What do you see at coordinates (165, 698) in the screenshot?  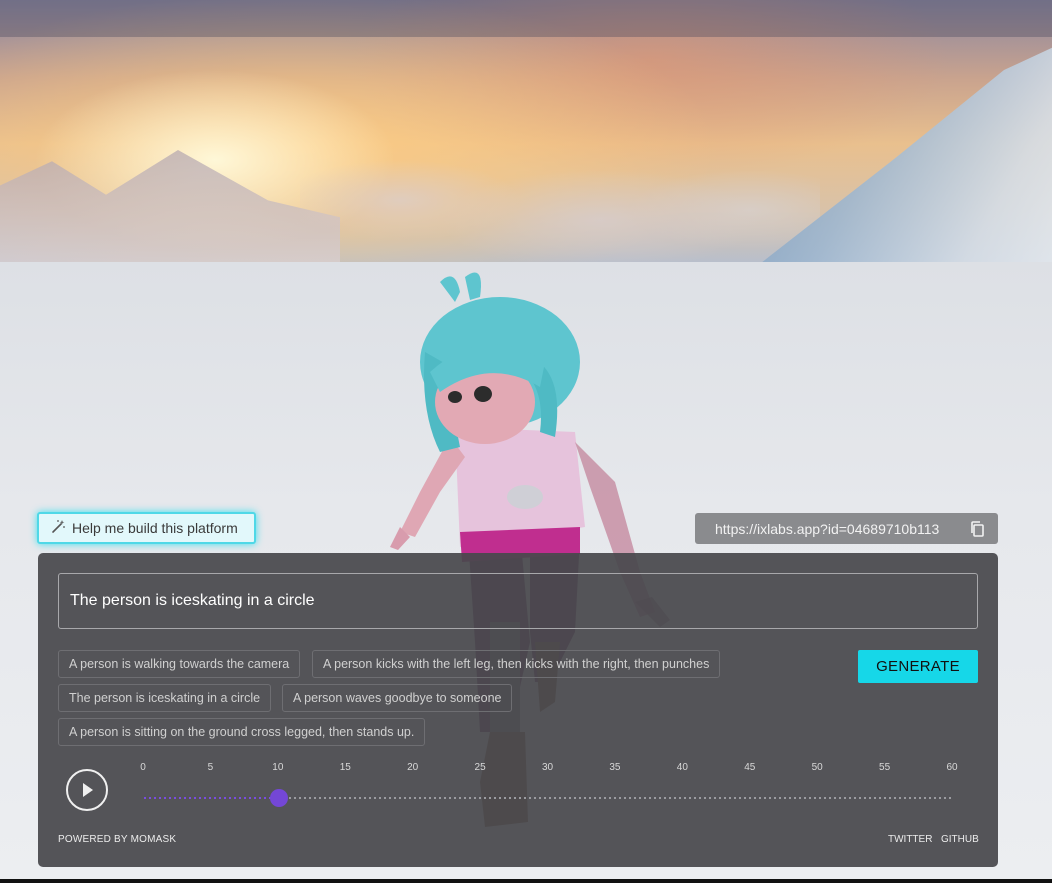 I see `suggestion-chip: The person is iceskating in a circle` at bounding box center [165, 698].